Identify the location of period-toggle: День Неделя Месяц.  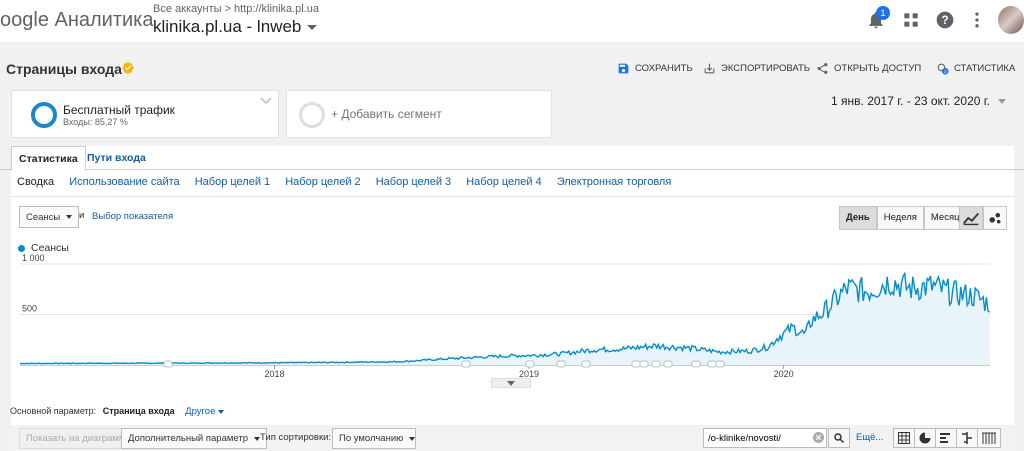
(903, 218).